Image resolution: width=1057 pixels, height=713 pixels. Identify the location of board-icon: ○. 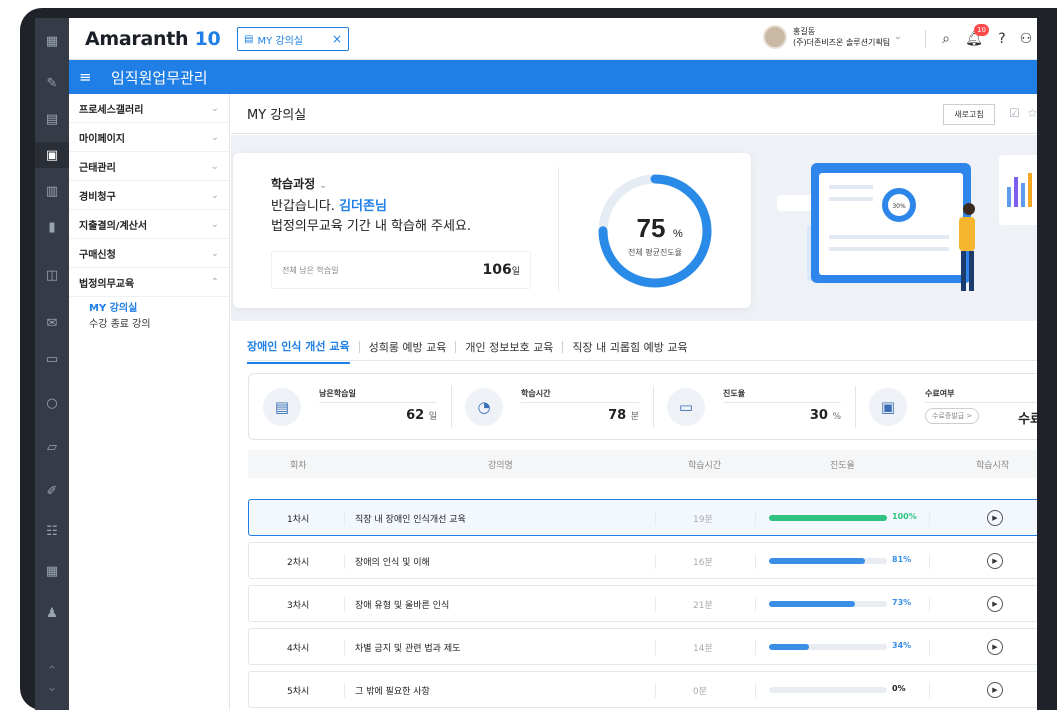
(52, 403).